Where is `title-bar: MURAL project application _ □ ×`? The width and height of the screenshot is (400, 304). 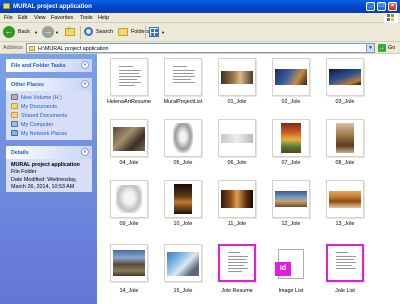
title-bar: MURAL project application _ □ × is located at coordinates (200, 6).